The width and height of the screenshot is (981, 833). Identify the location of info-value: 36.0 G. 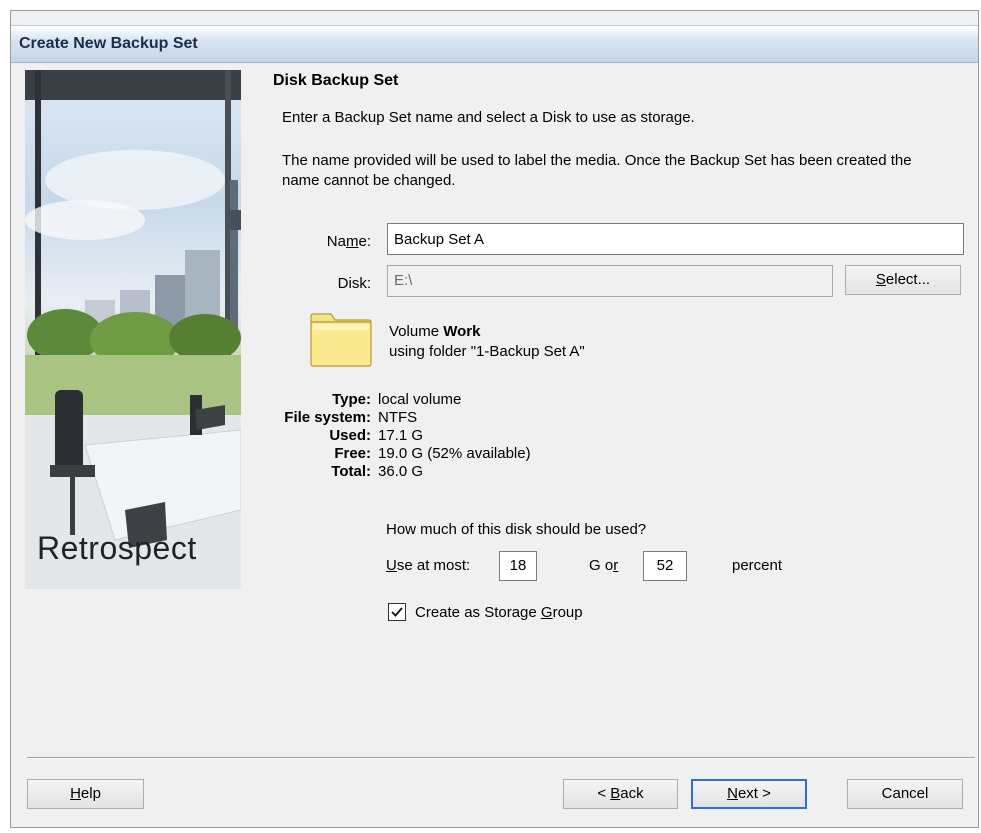
(401, 471).